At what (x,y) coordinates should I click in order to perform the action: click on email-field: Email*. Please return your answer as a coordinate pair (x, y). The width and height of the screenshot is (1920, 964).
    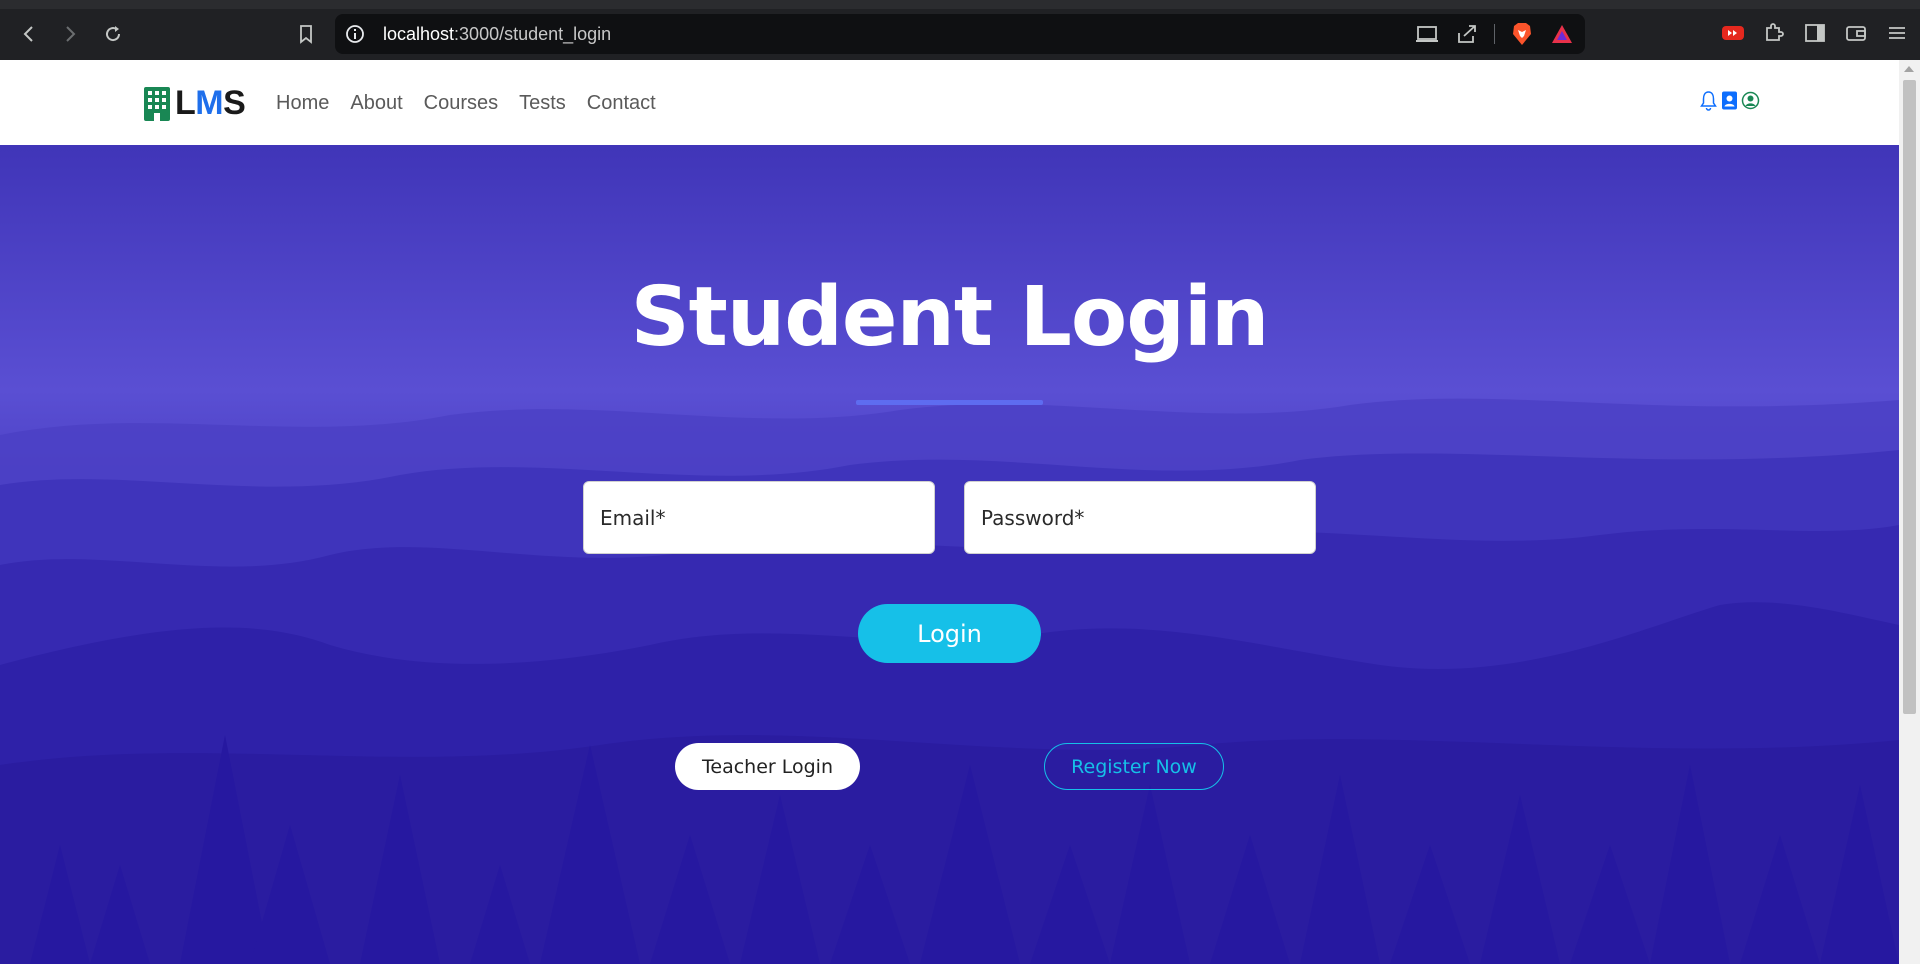
    Looking at the image, I should click on (759, 517).